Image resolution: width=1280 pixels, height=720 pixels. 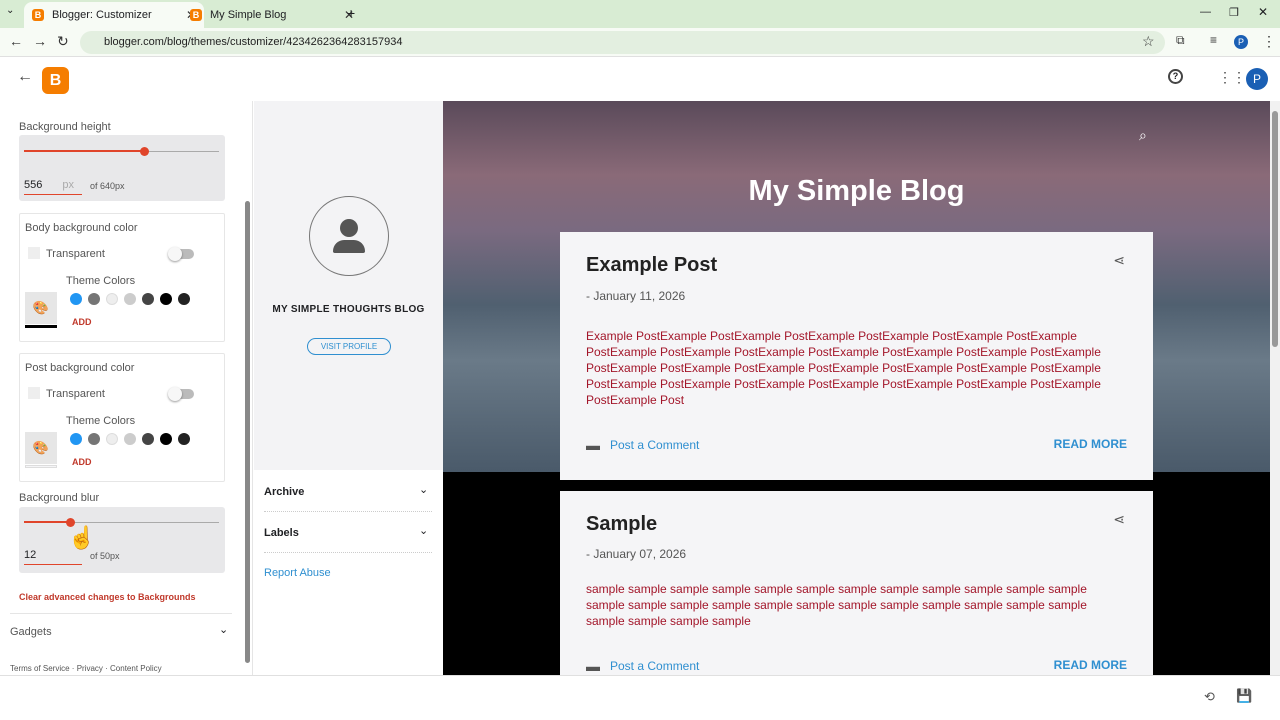 What do you see at coordinates (59, 498) in the screenshot?
I see `background-blur-label: Background blur` at bounding box center [59, 498].